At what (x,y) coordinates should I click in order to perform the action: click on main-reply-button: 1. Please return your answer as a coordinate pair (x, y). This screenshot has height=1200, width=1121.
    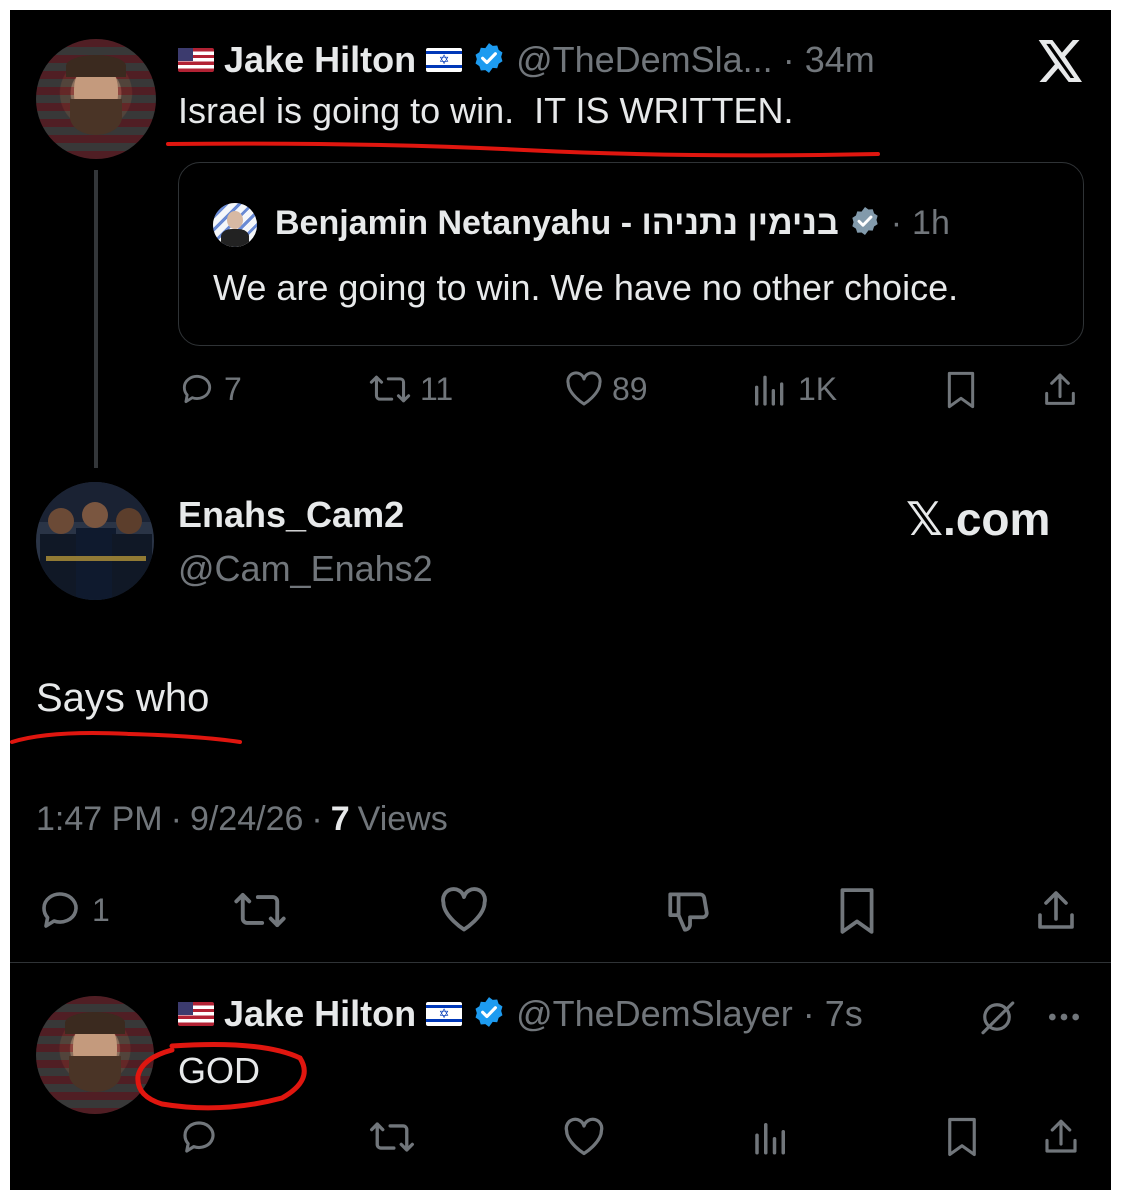
    Looking at the image, I should click on (73, 910).